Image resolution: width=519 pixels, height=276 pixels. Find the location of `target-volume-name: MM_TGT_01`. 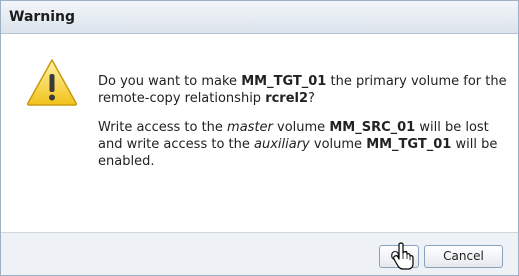

target-volume-name: MM_TGT_01 is located at coordinates (284, 81).